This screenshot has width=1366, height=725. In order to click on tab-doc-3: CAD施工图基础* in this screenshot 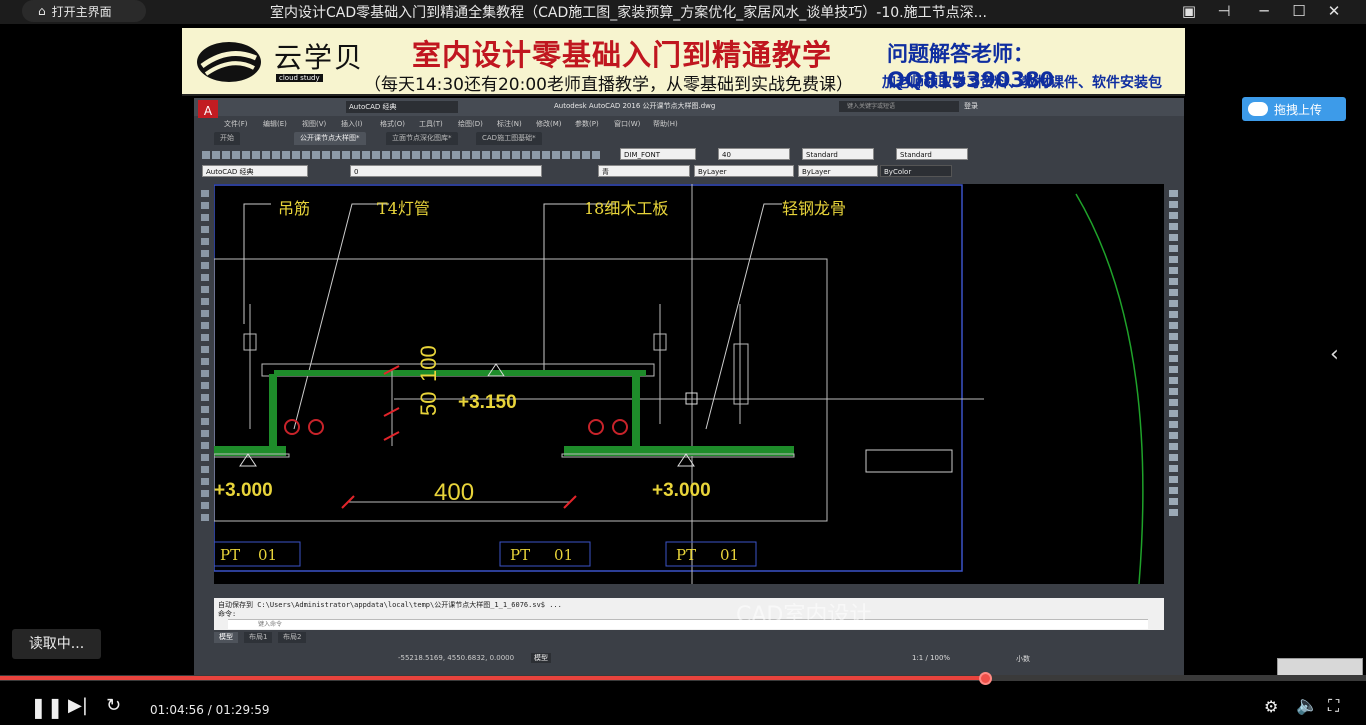, I will do `click(509, 138)`.